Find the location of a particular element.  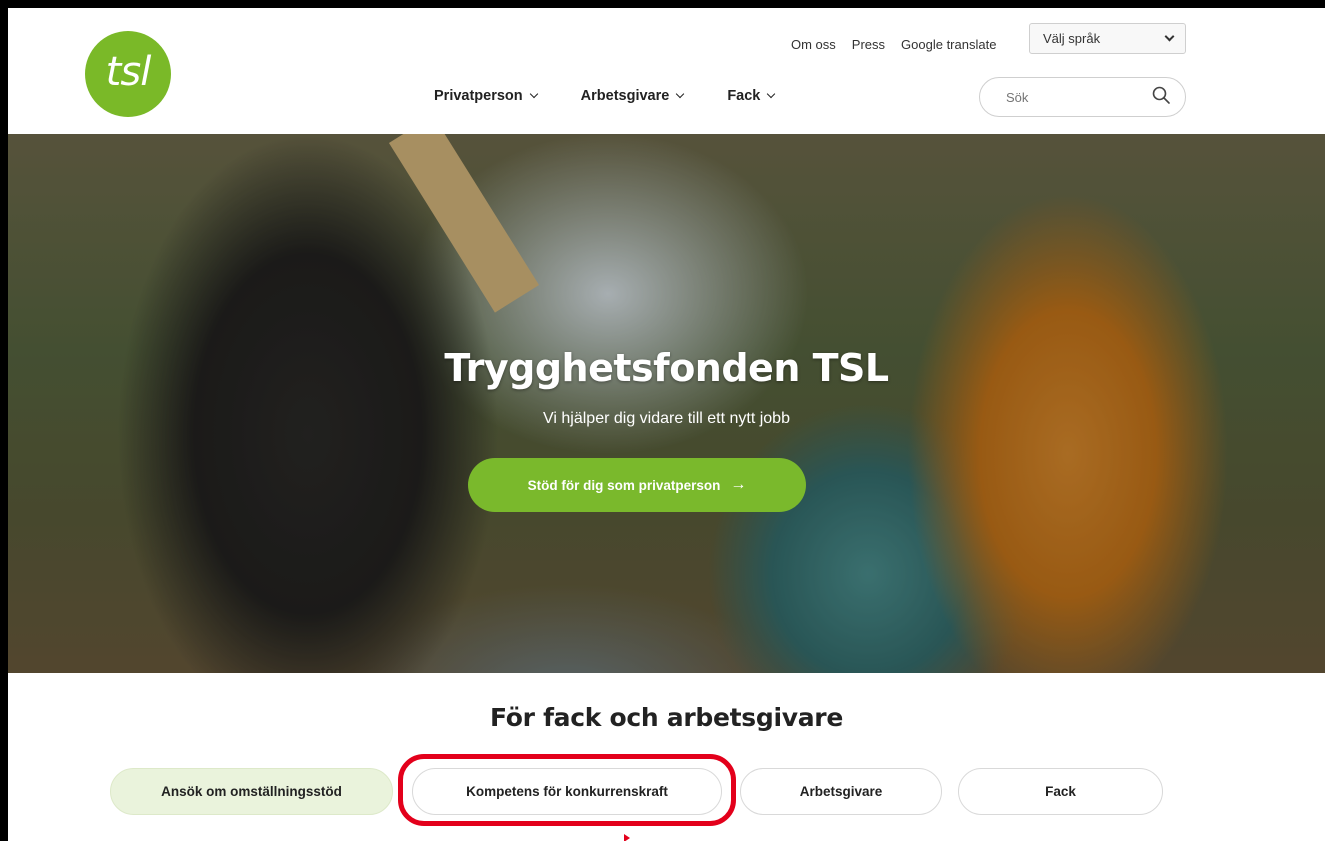

nav-item-label: Fack is located at coordinates (744, 96).